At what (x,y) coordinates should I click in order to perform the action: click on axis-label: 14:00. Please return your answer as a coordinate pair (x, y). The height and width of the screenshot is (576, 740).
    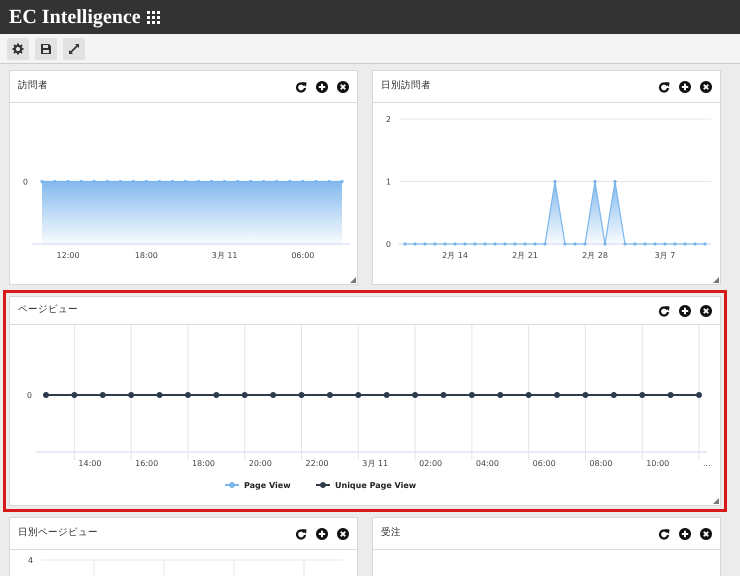
    Looking at the image, I should click on (90, 463).